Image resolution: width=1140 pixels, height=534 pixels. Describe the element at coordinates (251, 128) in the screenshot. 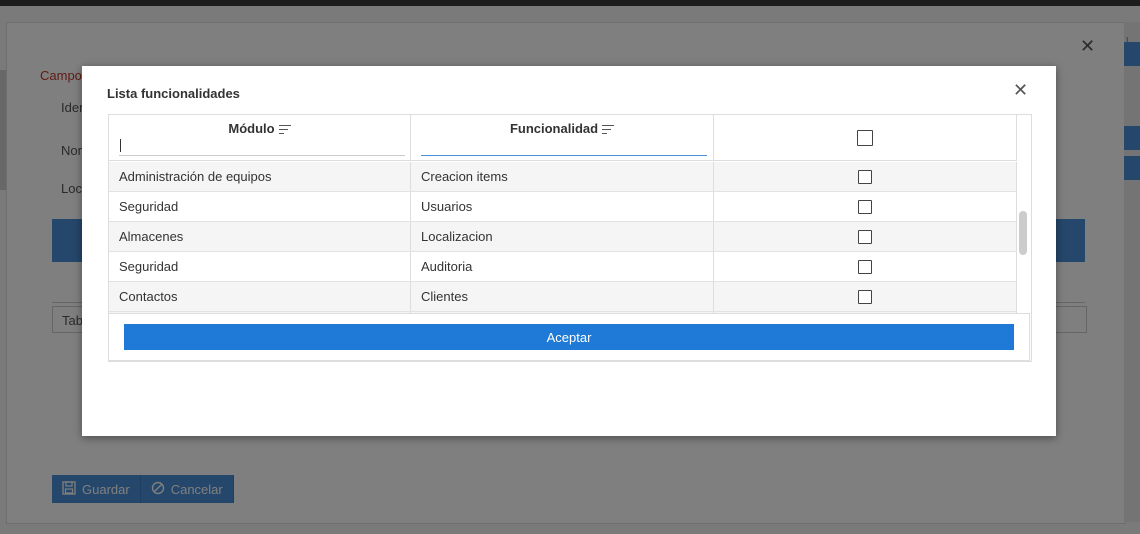

I see `column-title-modulo: Módulo` at that location.